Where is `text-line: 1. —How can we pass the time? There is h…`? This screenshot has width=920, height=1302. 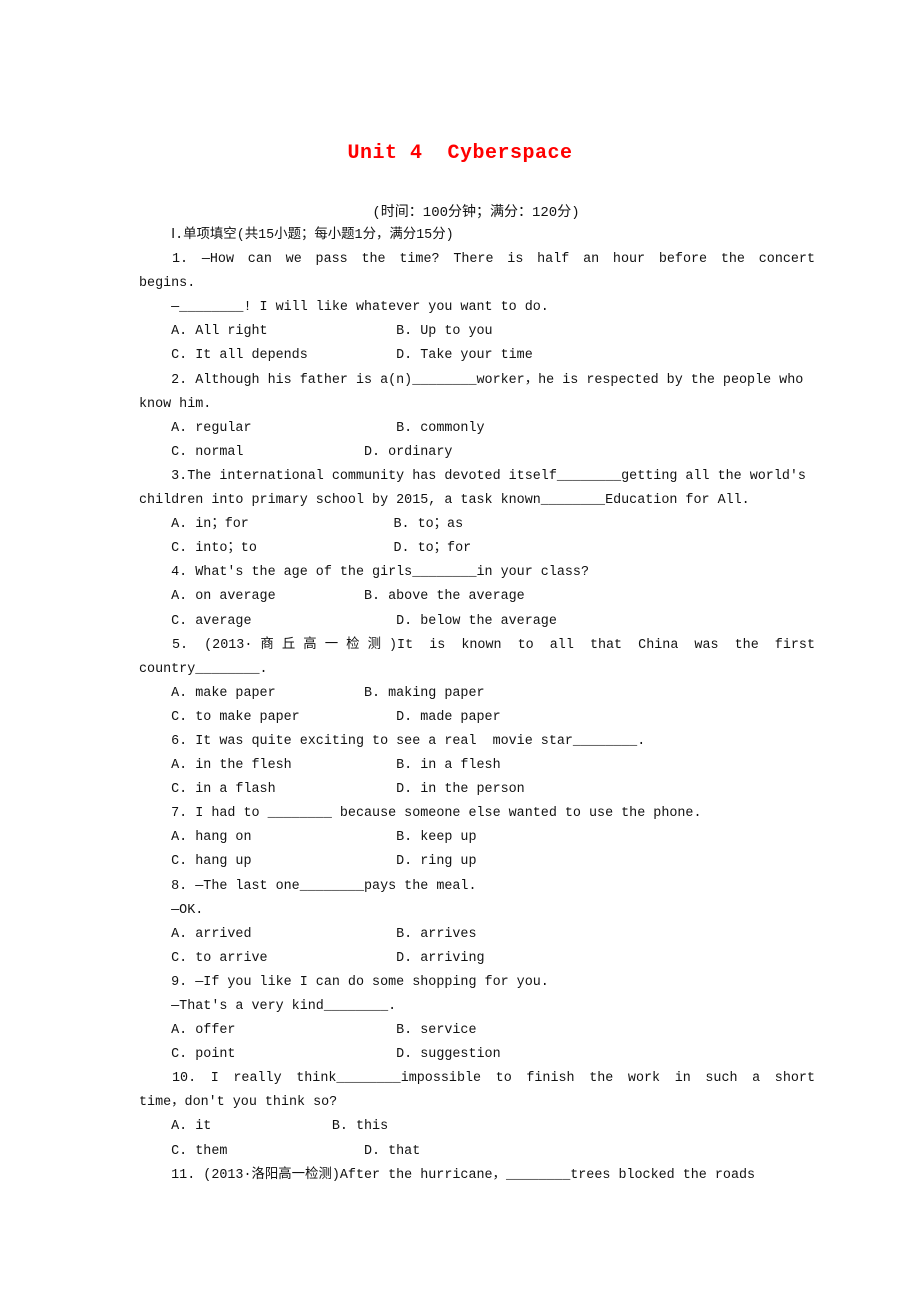 text-line: 1. —How can we pass the time? There is h… is located at coordinates (493, 260).